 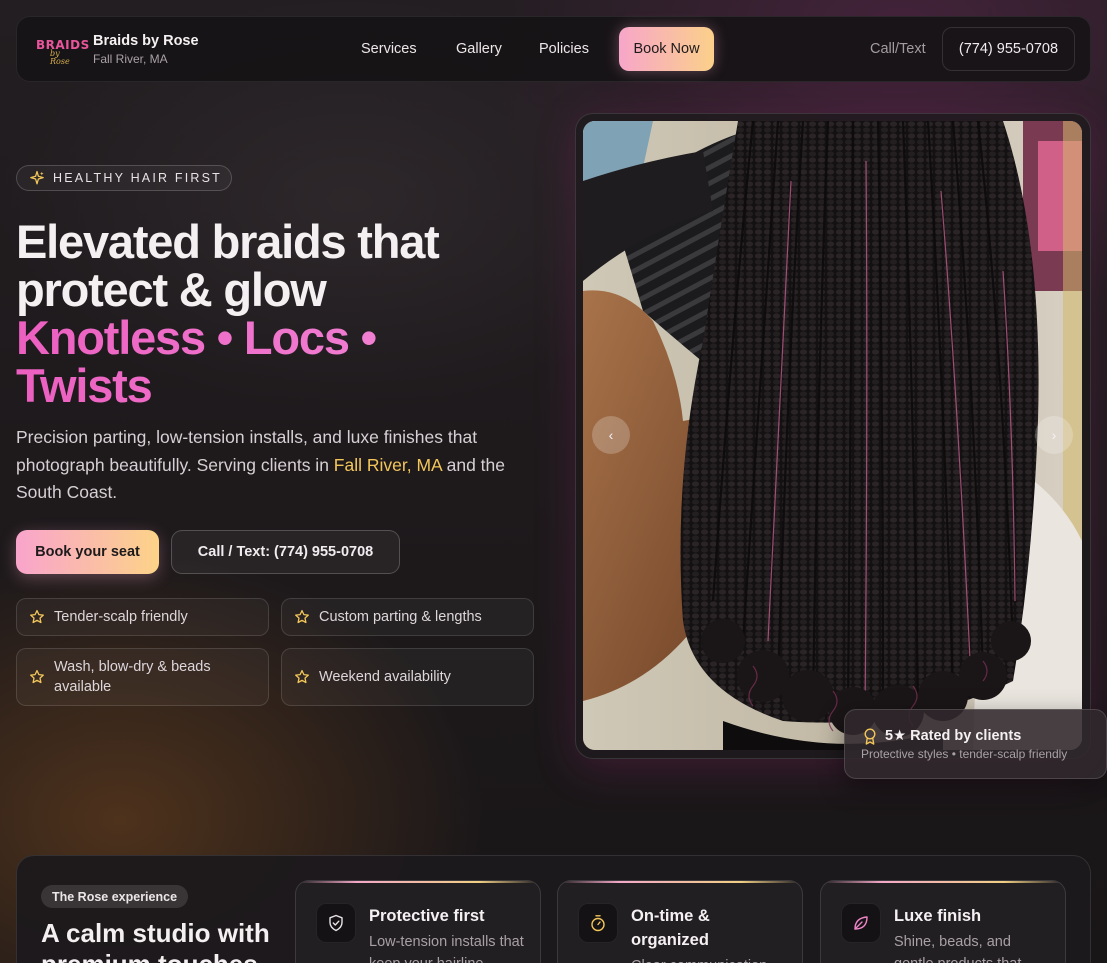 I want to click on rating-title: 5★ Rated by clients, so click(x=953, y=736).